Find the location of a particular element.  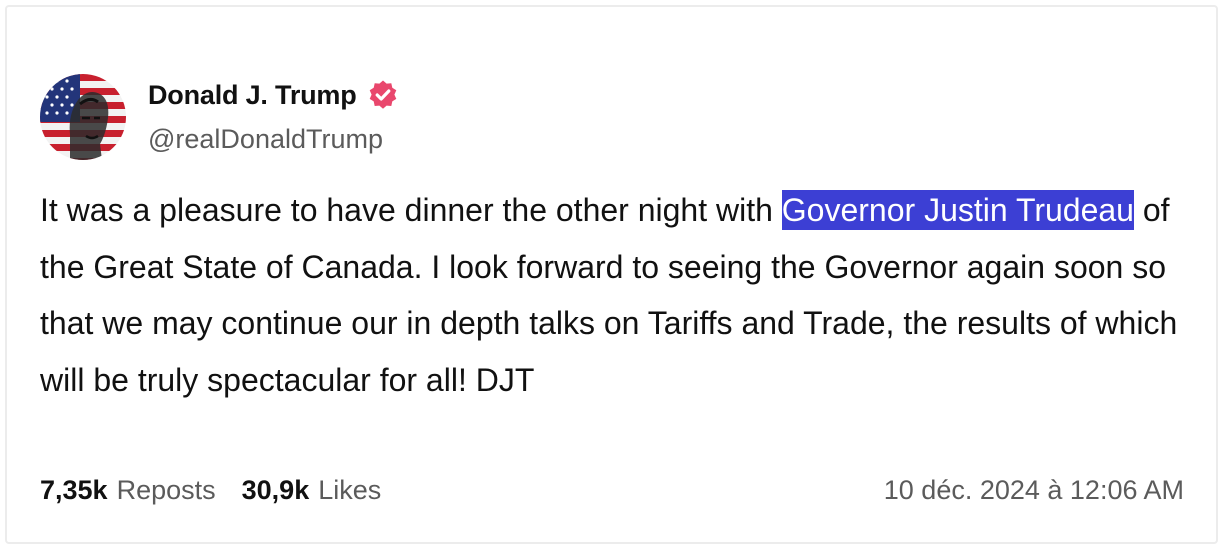

flag-portrait-icon is located at coordinates (83, 117).